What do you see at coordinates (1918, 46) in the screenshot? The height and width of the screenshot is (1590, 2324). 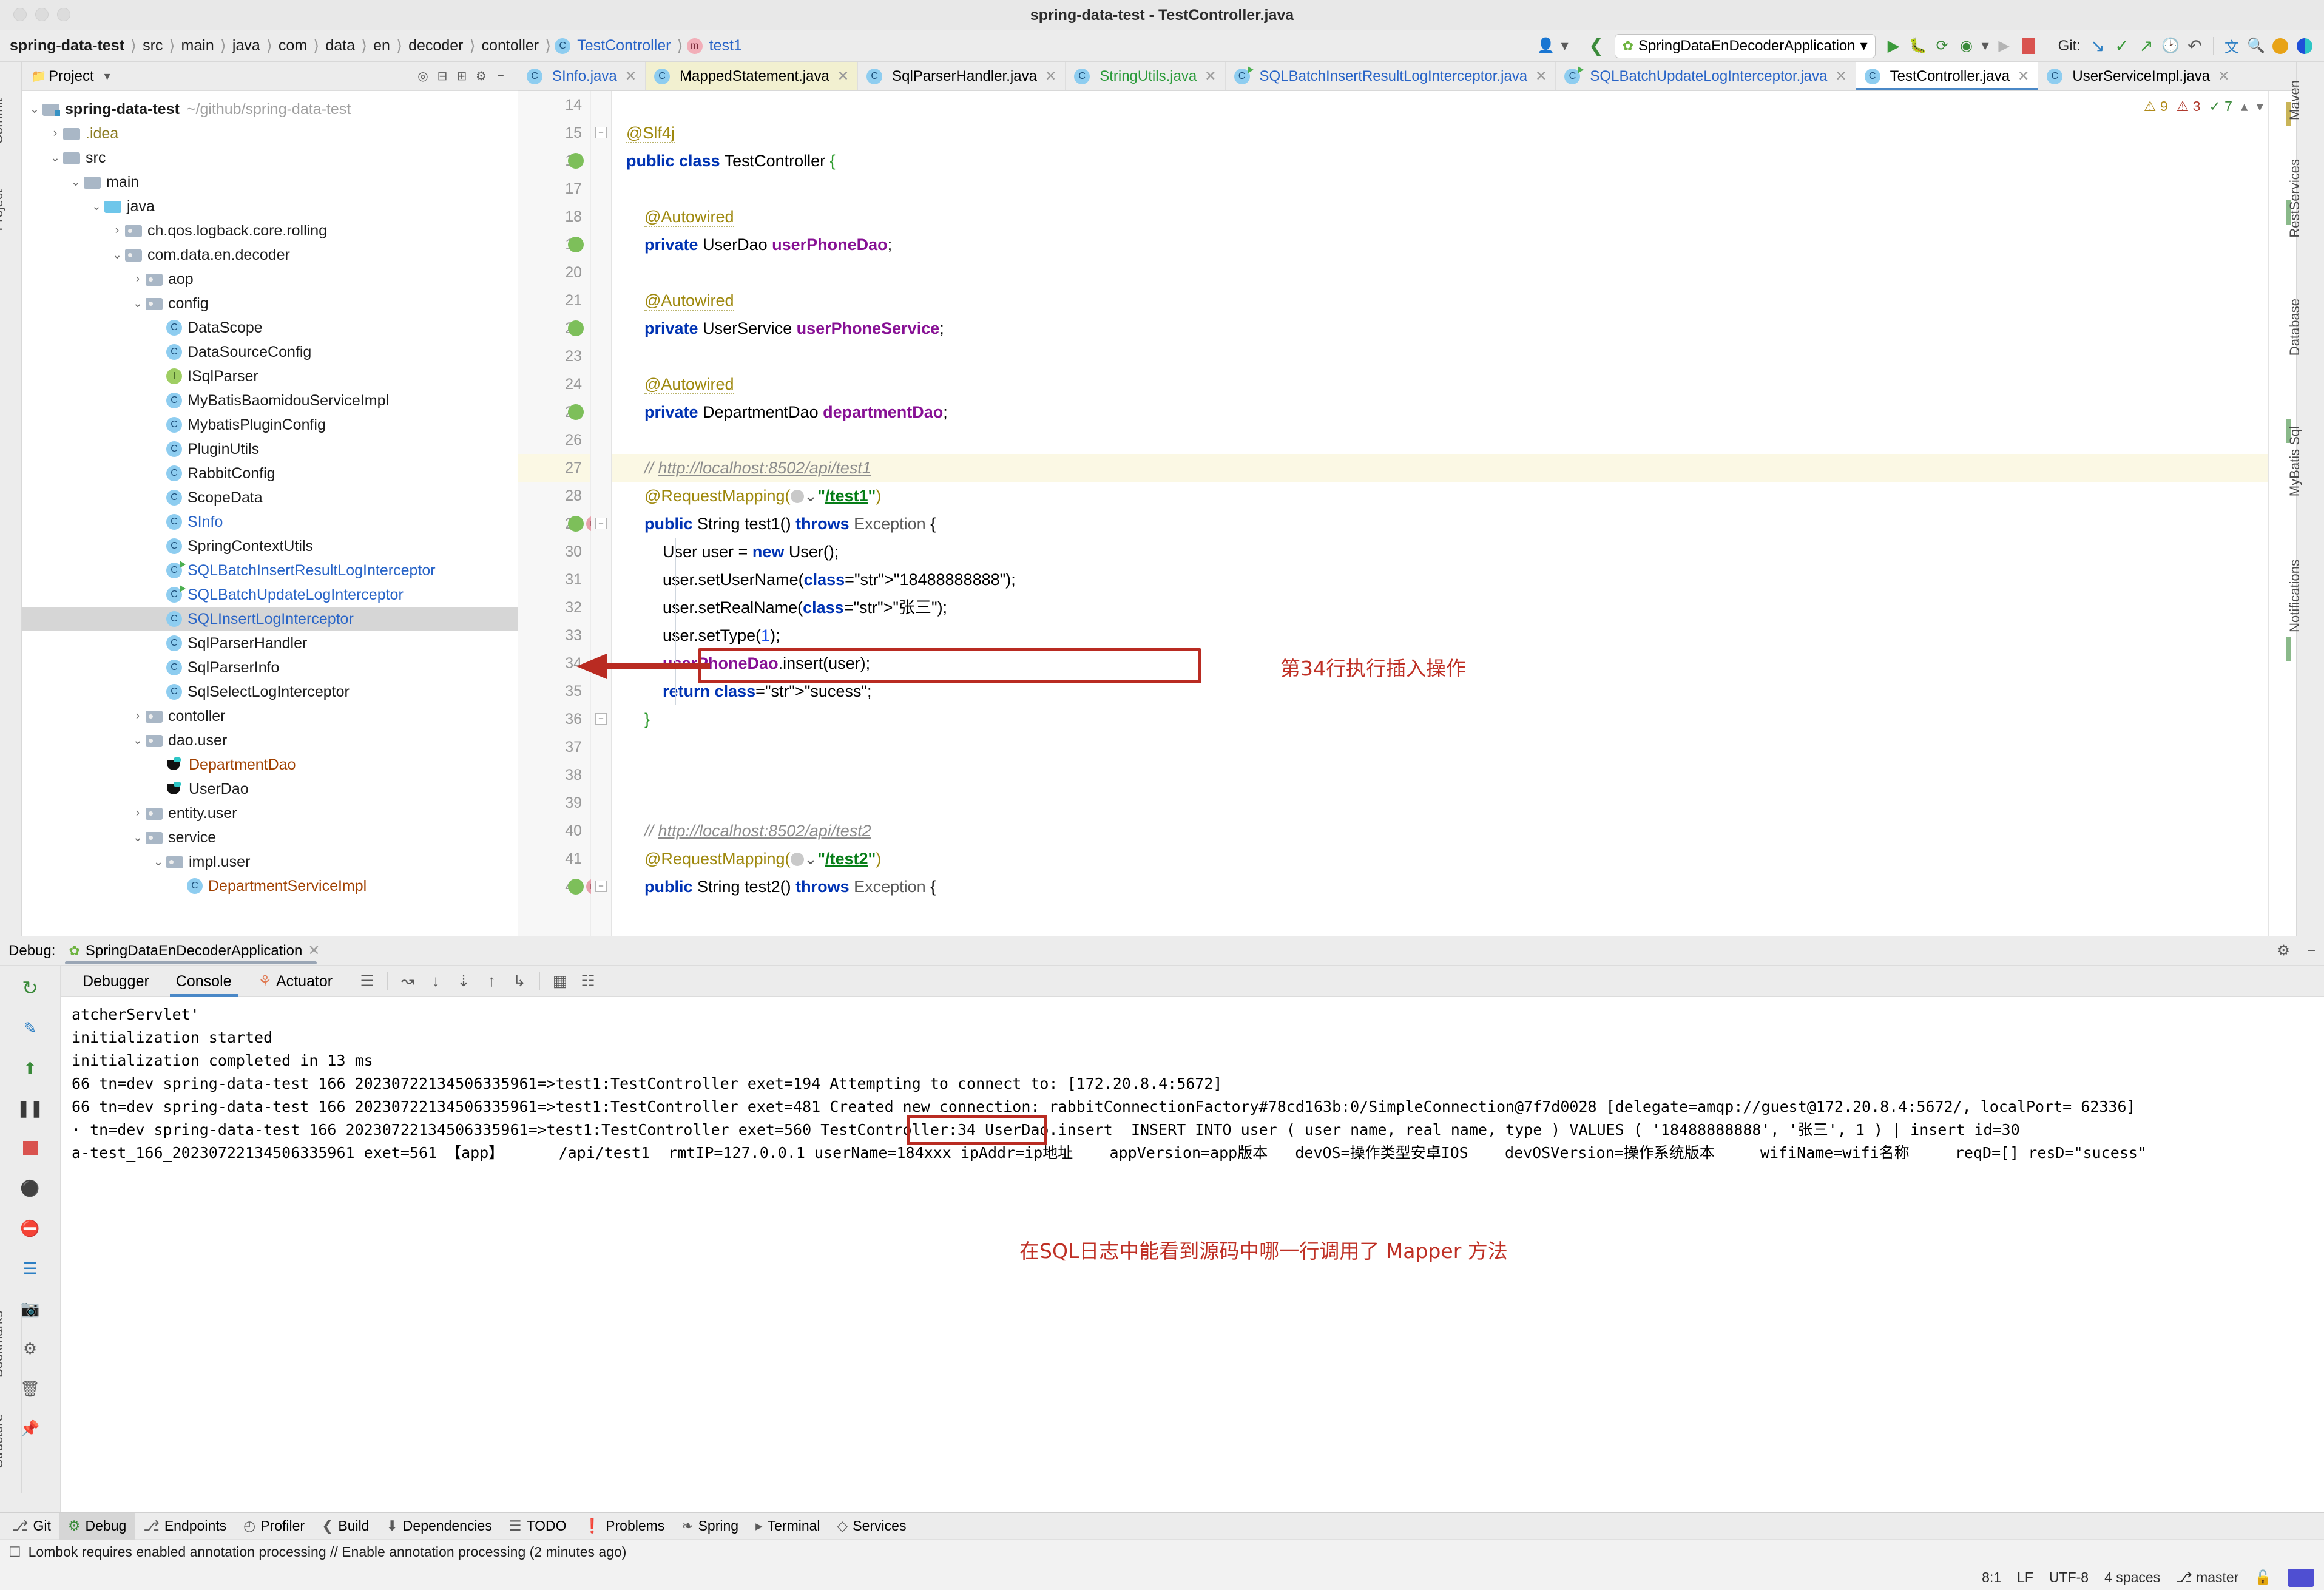 I see `debug-icon: 🐛` at bounding box center [1918, 46].